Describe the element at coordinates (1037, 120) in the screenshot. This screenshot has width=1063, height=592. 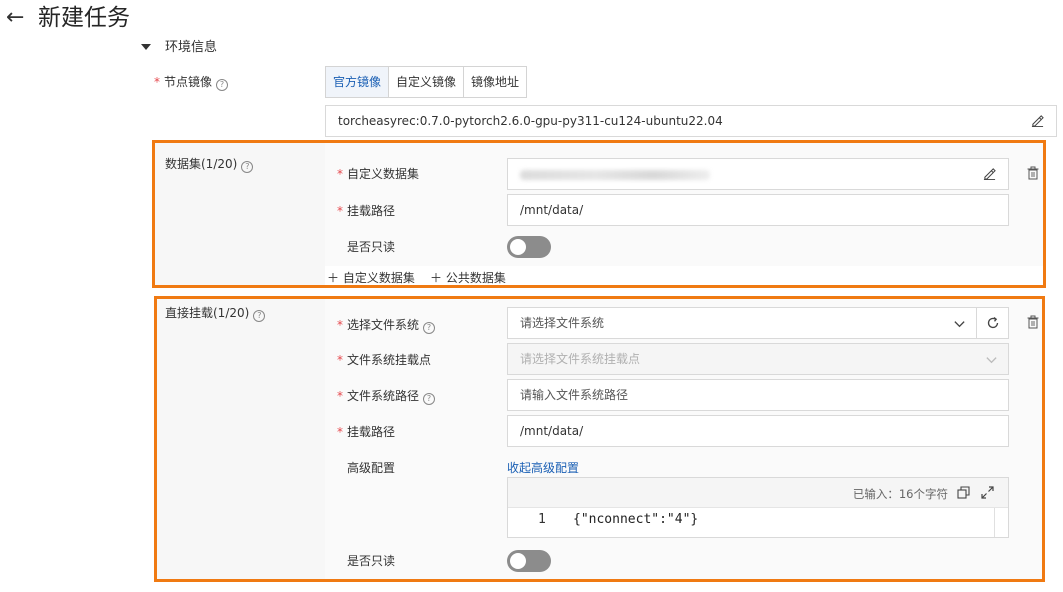
I see `edit-icon` at that location.